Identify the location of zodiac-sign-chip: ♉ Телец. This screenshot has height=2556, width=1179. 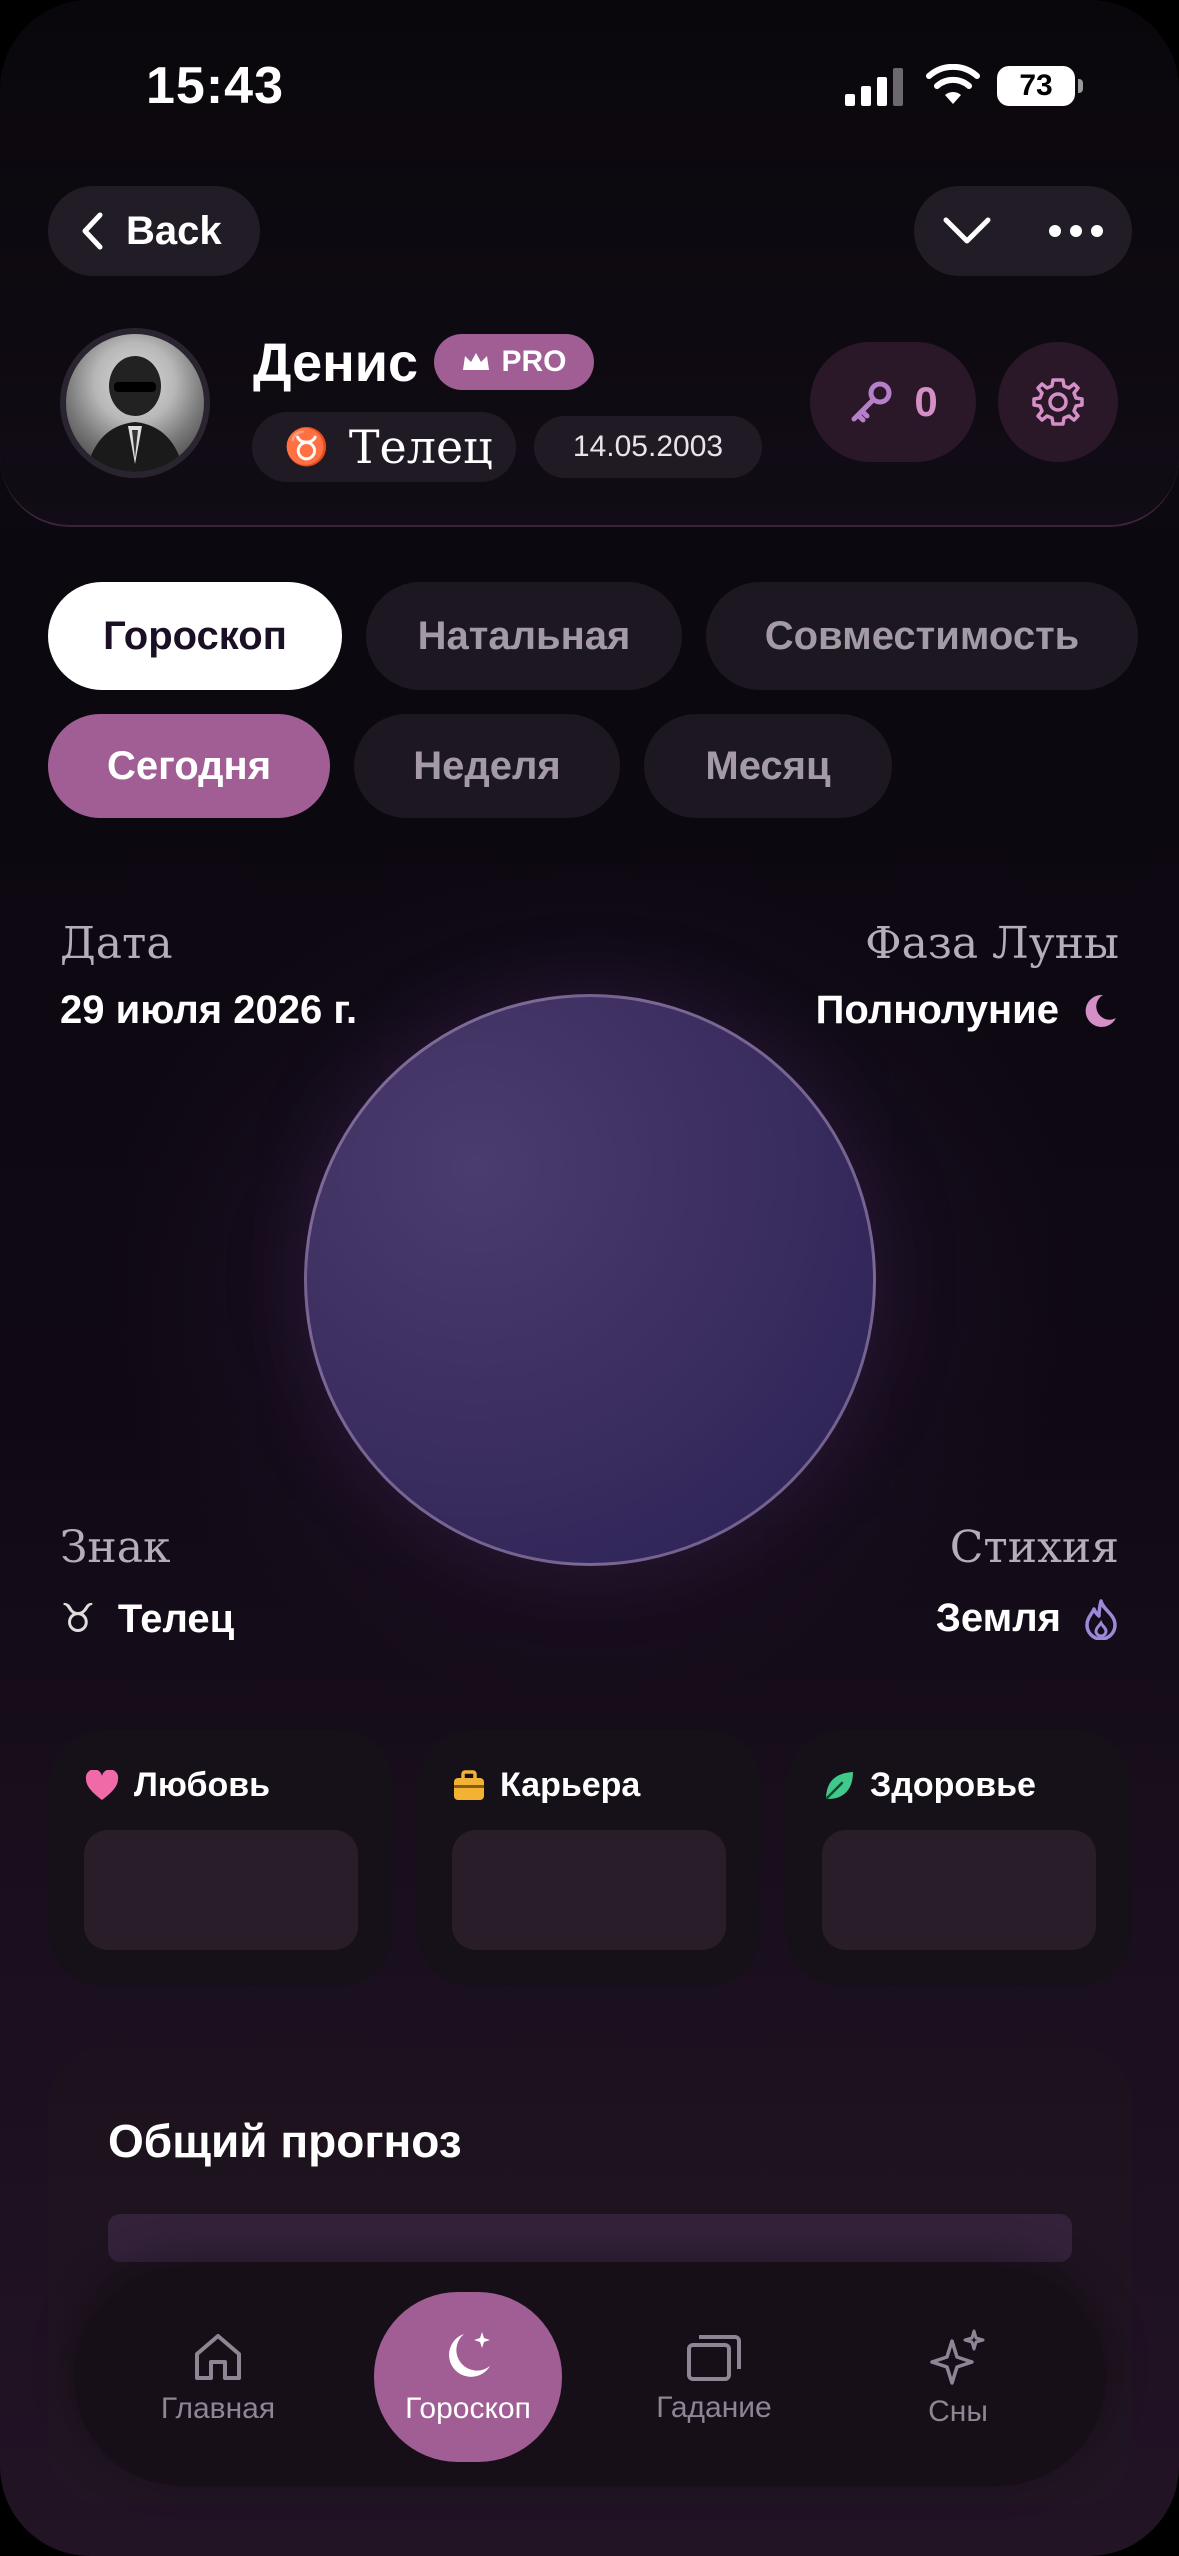
(384, 447).